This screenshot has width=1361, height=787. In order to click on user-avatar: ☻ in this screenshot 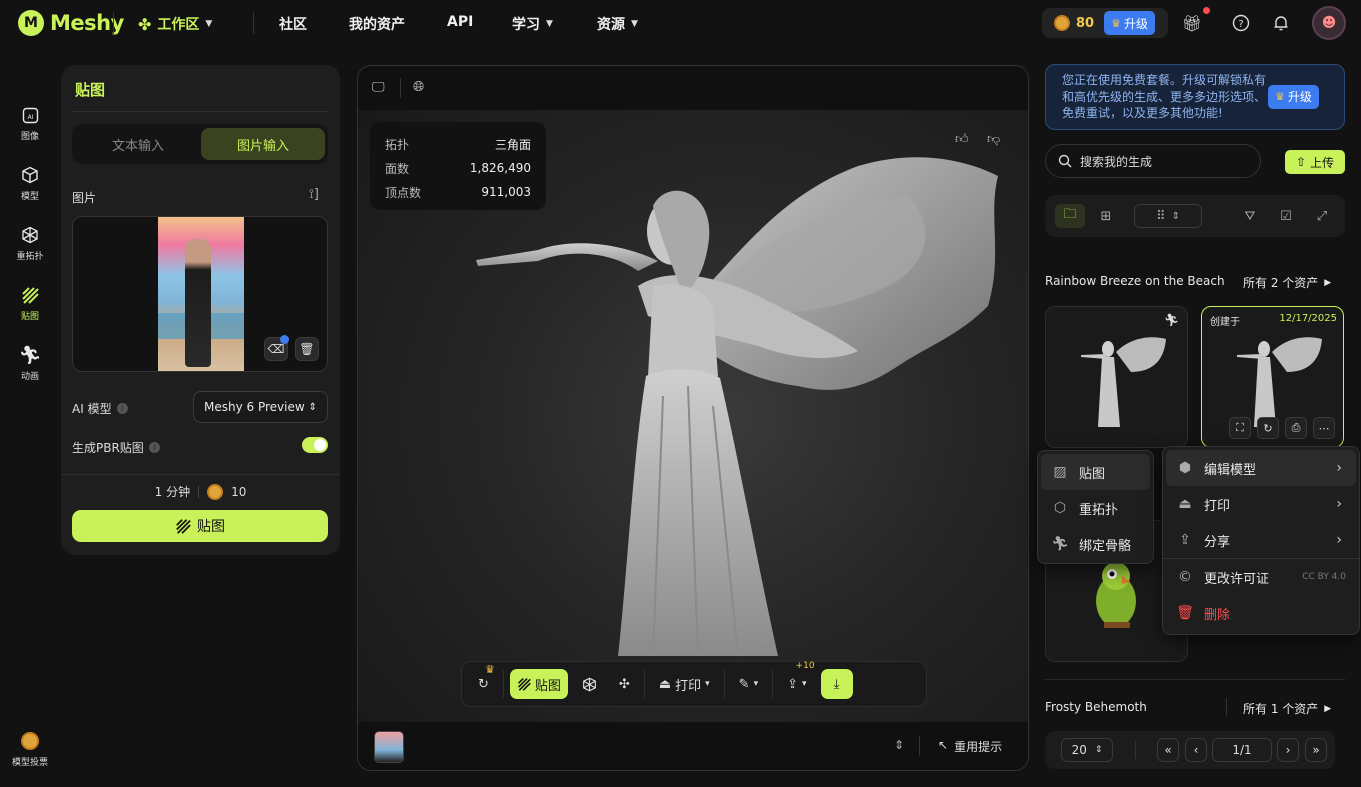, I will do `click(1329, 23)`.